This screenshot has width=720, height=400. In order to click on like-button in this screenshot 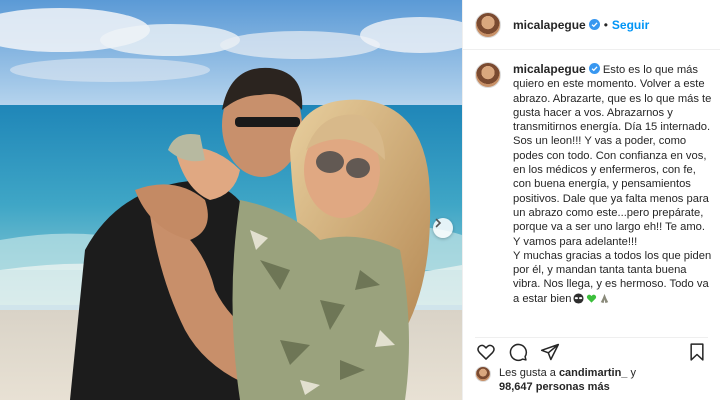, I will do `click(486, 352)`.